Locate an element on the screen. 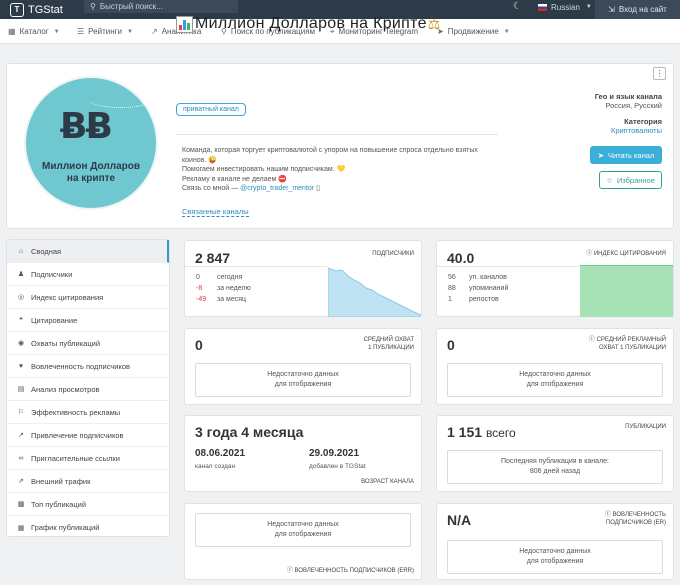 This screenshot has width=680, height=585. sidebar-item-reach: ◉ Охваты публикаций is located at coordinates (88, 343).